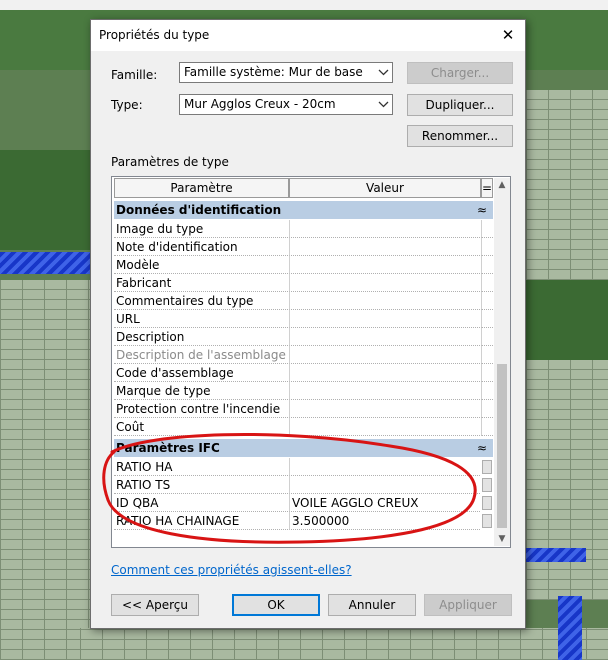  I want to click on group-identification: Données d'identification ≈, so click(303, 210).